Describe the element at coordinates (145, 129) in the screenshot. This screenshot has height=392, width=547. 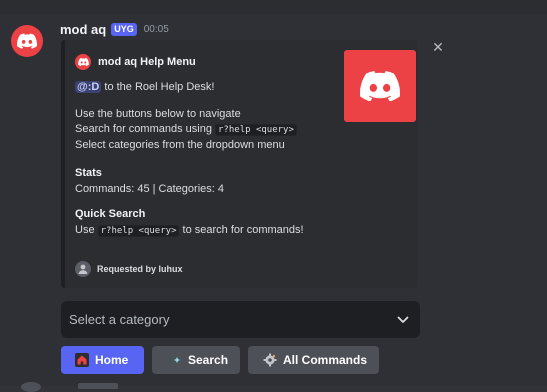
I see `search-line-text: Search for commands using` at that location.